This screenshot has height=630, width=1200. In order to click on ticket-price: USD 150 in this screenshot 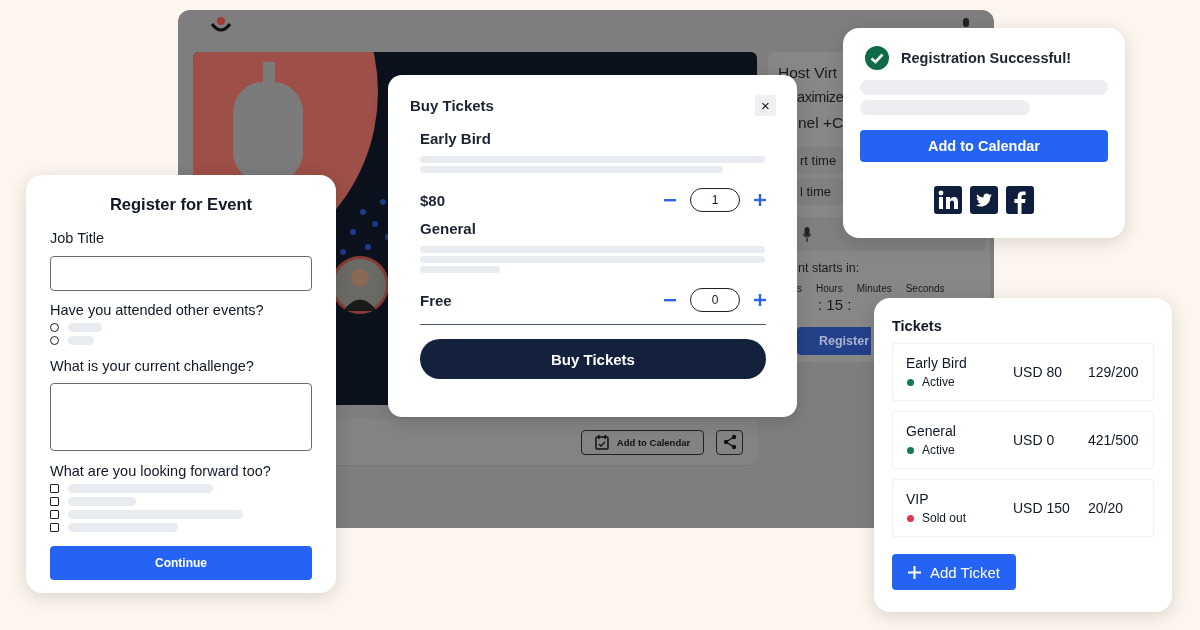, I will do `click(1042, 508)`.